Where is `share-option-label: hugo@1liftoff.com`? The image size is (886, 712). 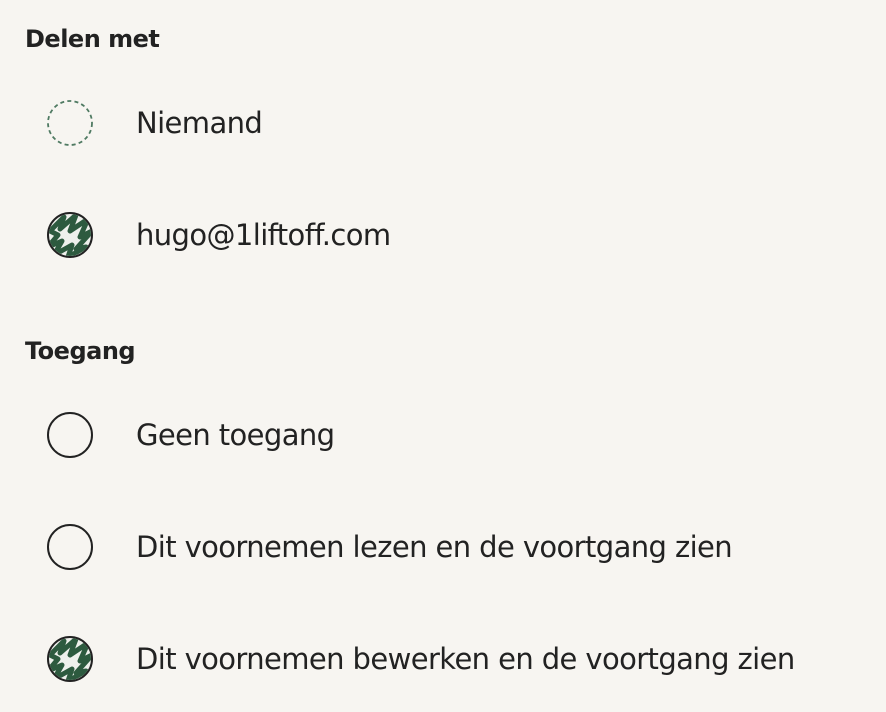 share-option-label: hugo@1liftoff.com is located at coordinates (263, 234).